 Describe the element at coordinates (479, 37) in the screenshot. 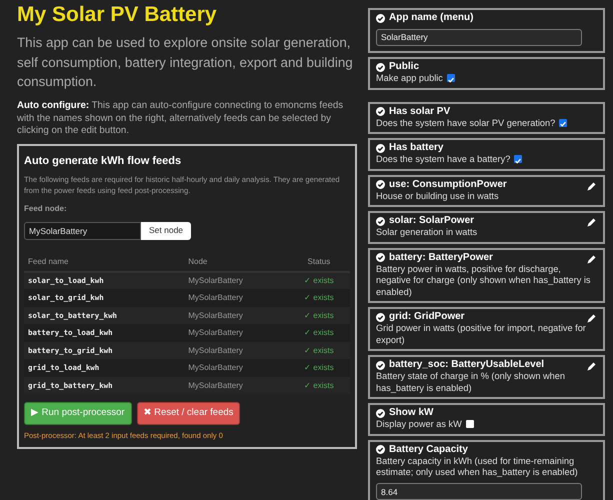

I see `text-field: SolarBattery` at that location.